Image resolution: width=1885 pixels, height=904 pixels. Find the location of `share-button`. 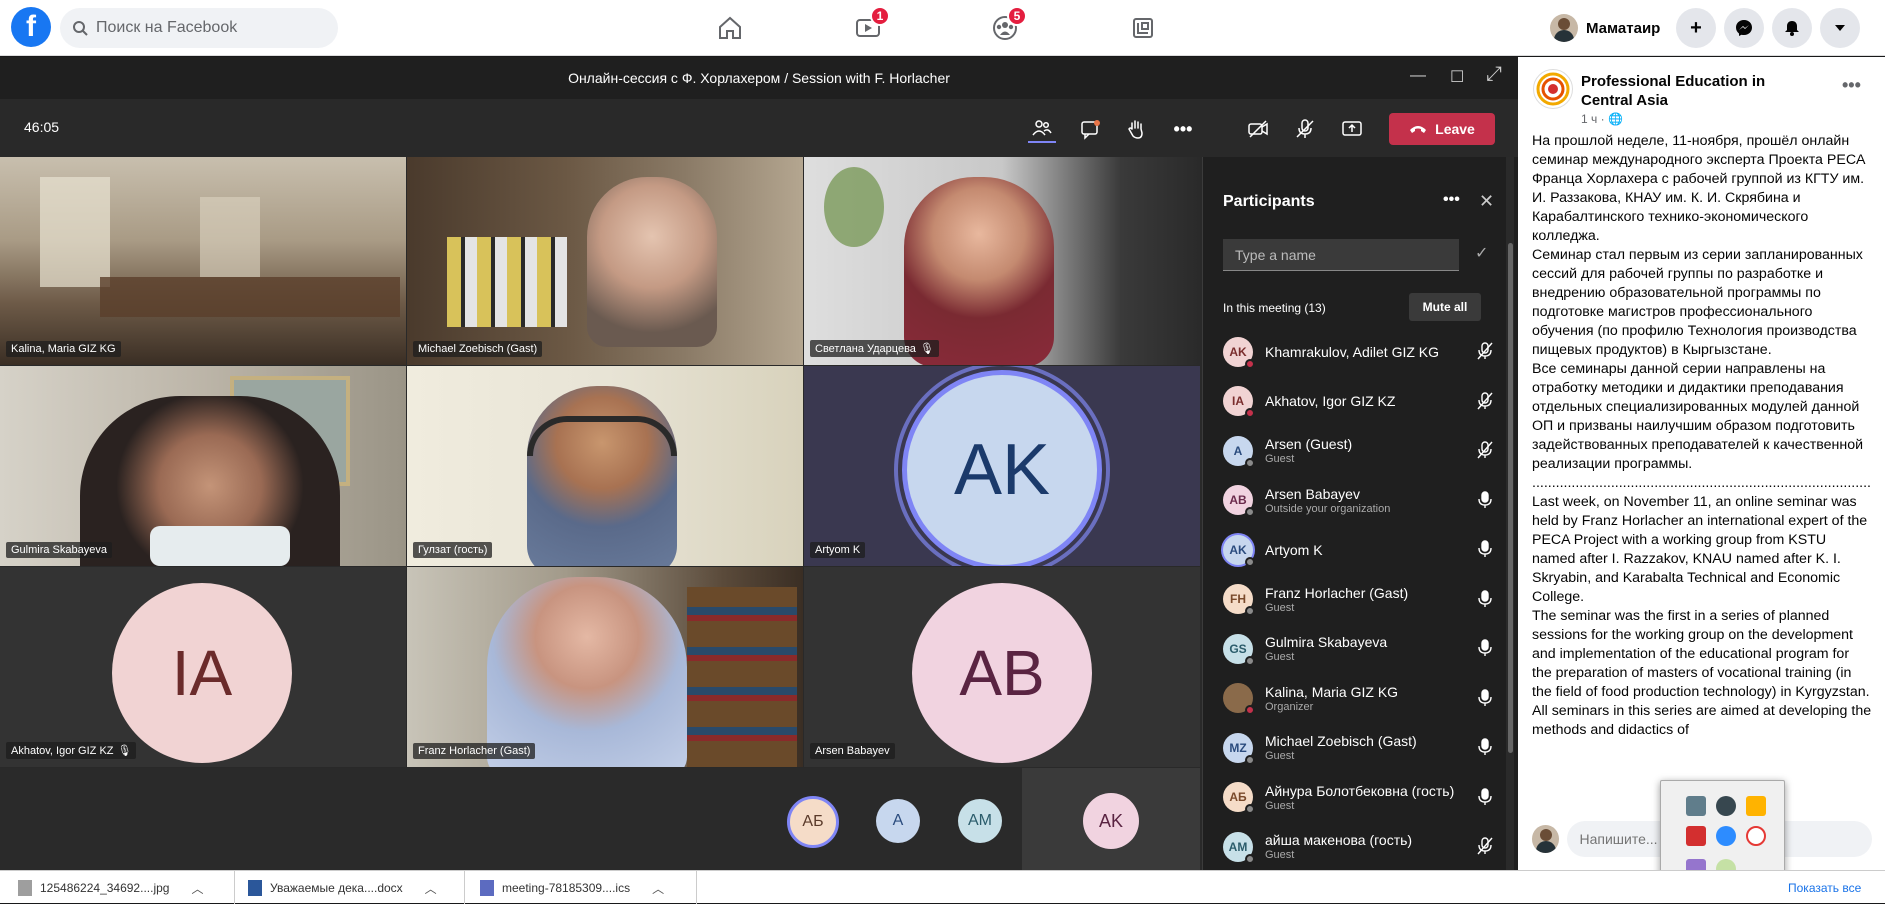

share-button is located at coordinates (1352, 129).